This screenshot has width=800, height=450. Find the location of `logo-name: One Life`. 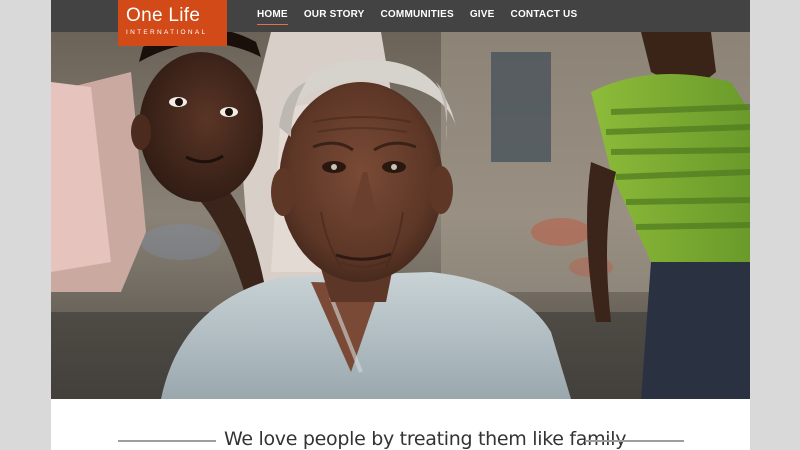

logo-name: One Life is located at coordinates (163, 15).